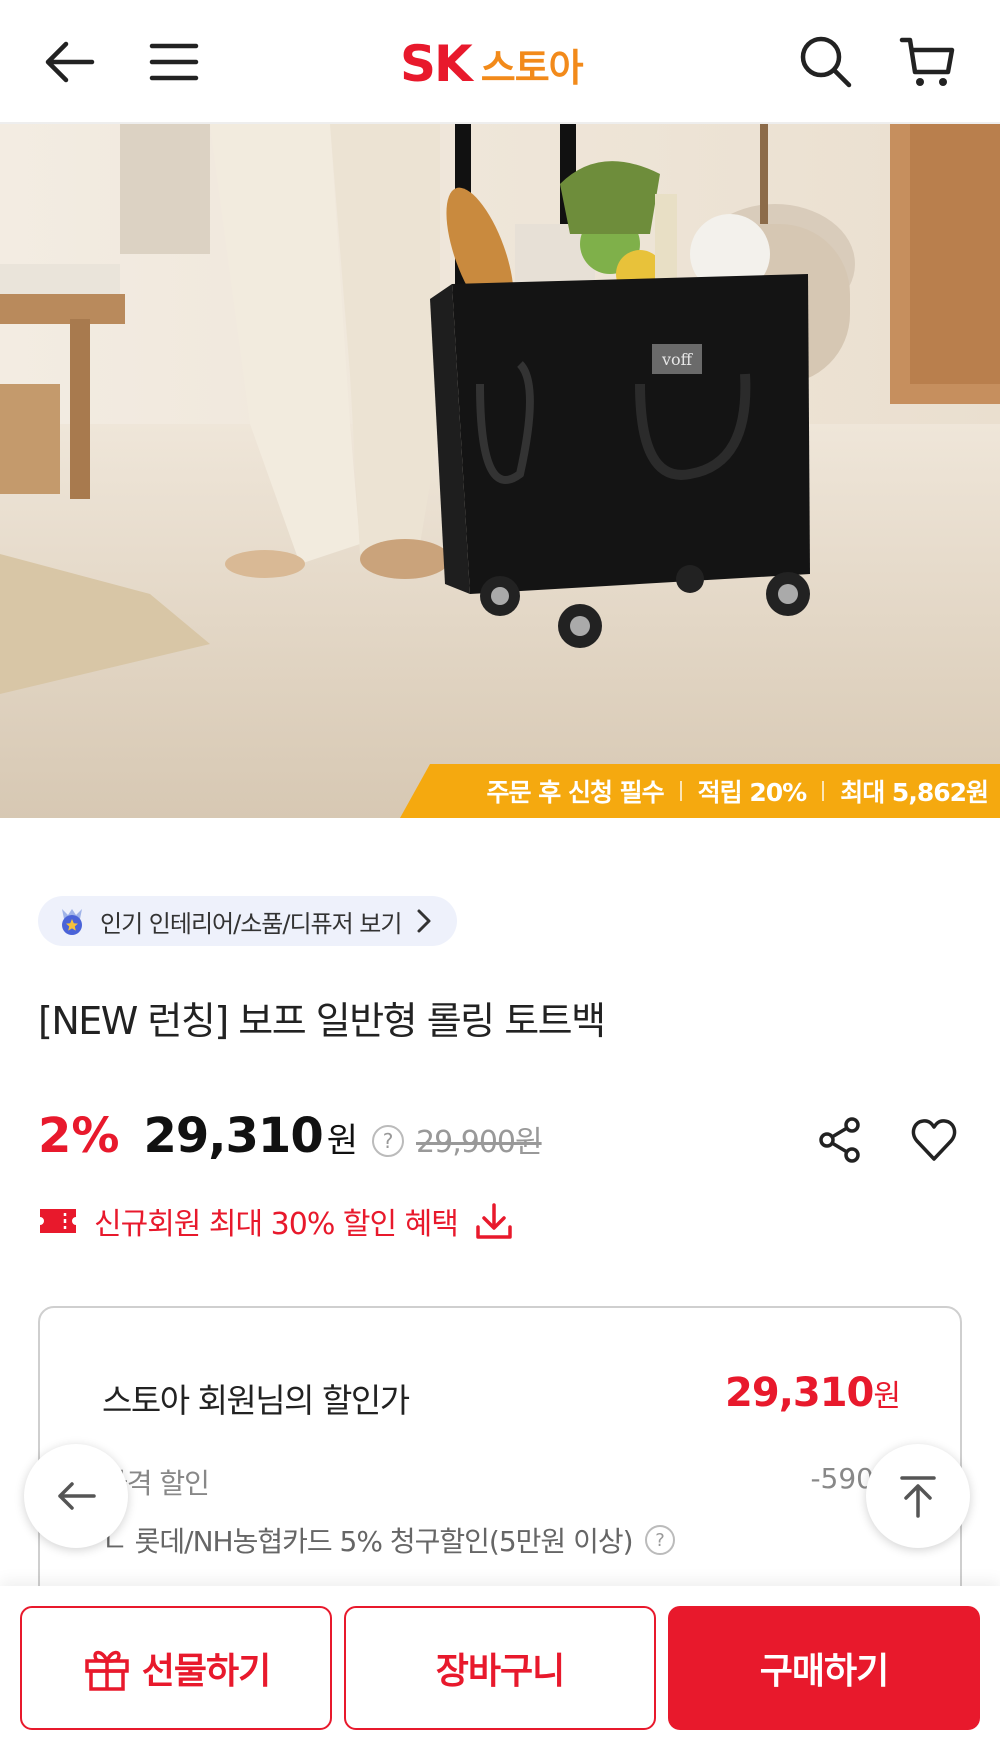 This screenshot has width=1000, height=1763. I want to click on price-row: 2% 29,310 원 ? 29,900원, so click(290, 1140).